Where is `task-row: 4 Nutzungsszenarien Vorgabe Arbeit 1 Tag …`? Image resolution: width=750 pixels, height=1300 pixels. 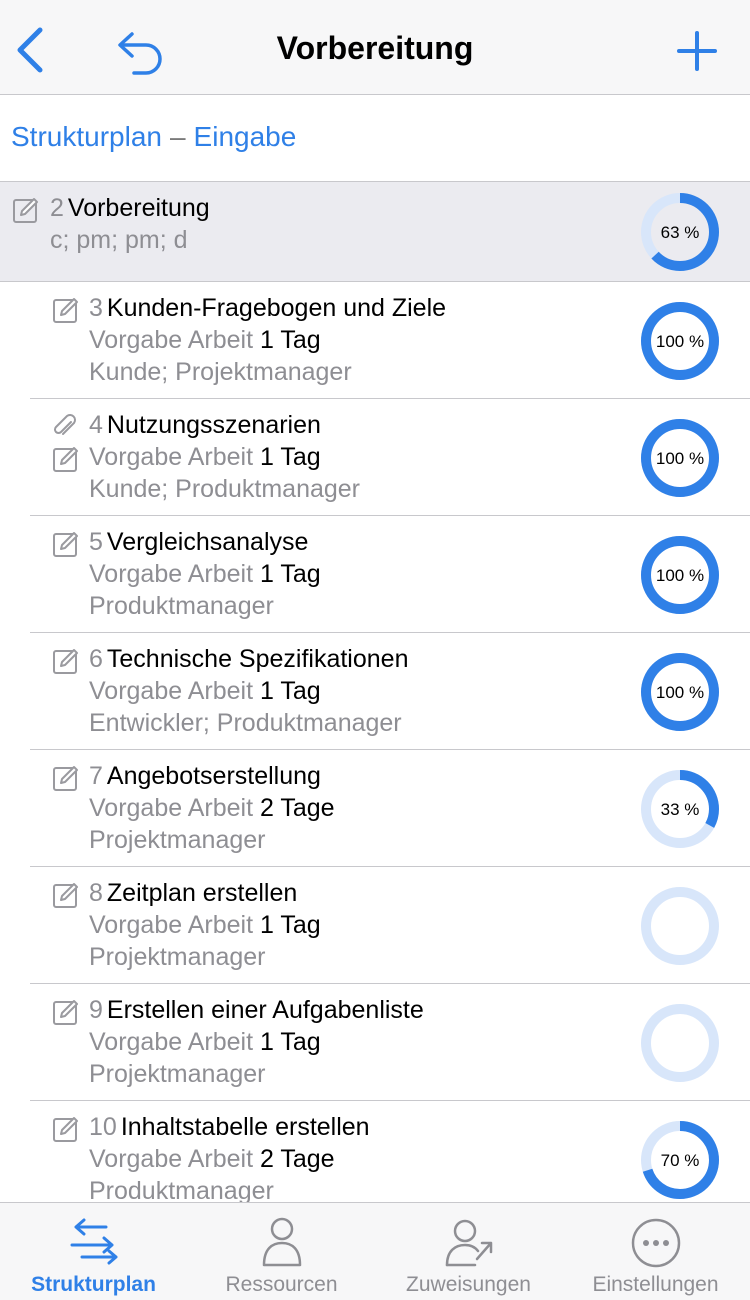
task-row: 4 Nutzungsszenarien Vorgabe Arbeit 1 Tag … is located at coordinates (375, 457).